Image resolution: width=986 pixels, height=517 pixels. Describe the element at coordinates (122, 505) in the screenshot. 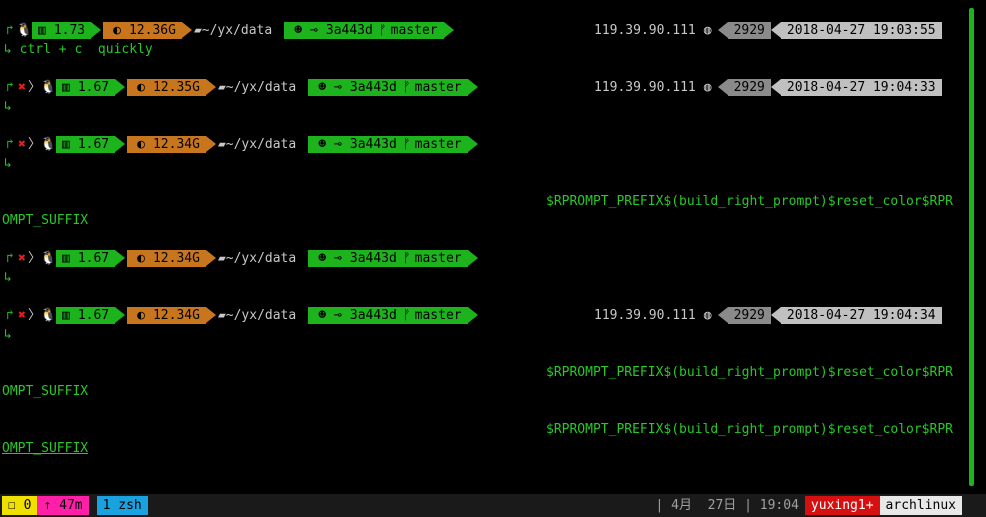

I see `window-tab: 1 zsh` at that location.